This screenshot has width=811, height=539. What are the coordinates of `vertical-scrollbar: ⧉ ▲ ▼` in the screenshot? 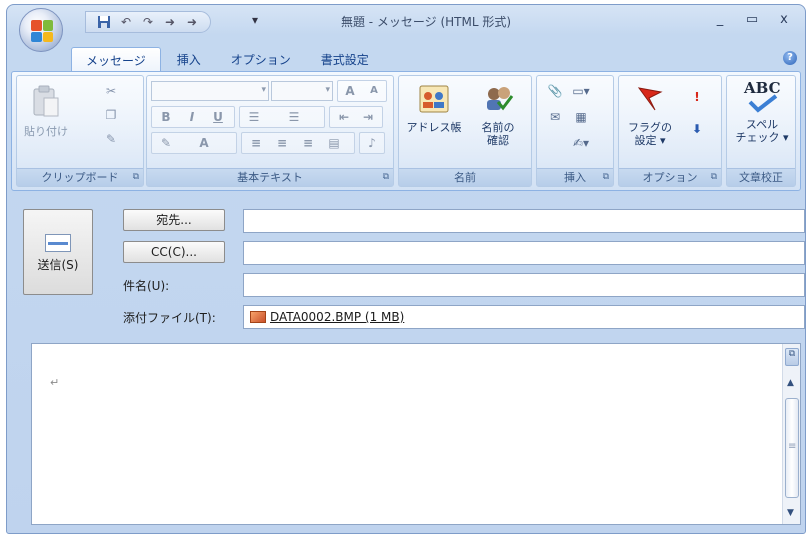 It's located at (791, 434).